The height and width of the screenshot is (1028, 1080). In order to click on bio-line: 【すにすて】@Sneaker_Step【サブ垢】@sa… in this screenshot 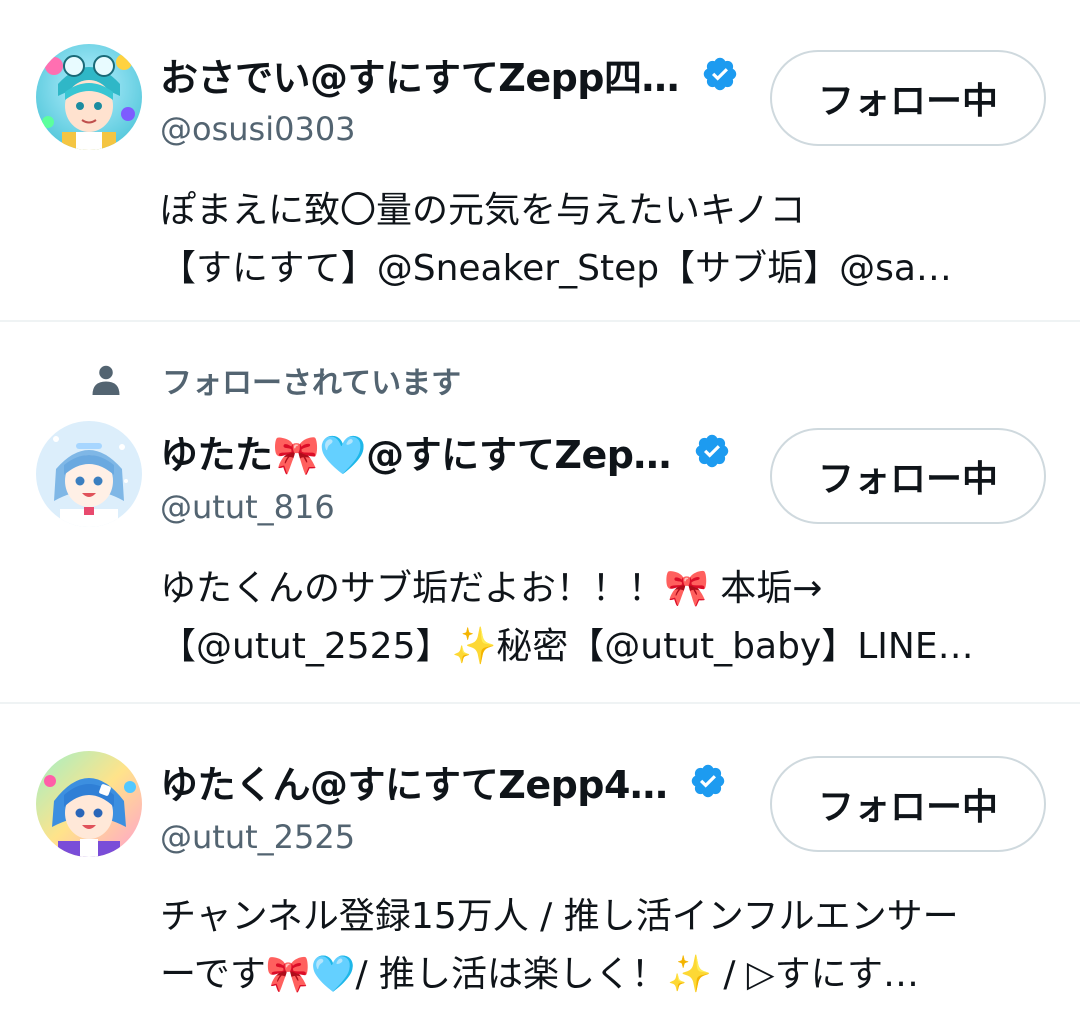, I will do `click(556, 268)`.